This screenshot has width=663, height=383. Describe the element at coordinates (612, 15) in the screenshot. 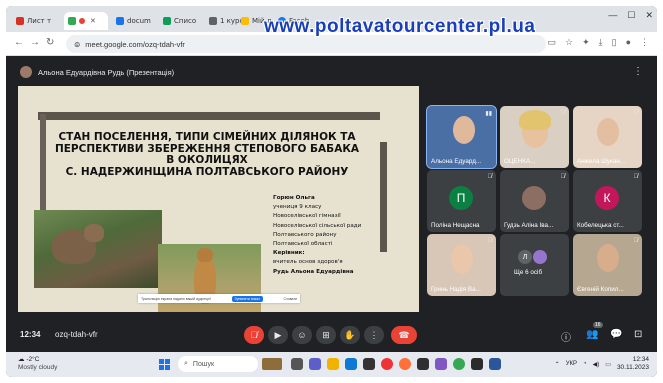

I see `minimize-icon: —` at that location.